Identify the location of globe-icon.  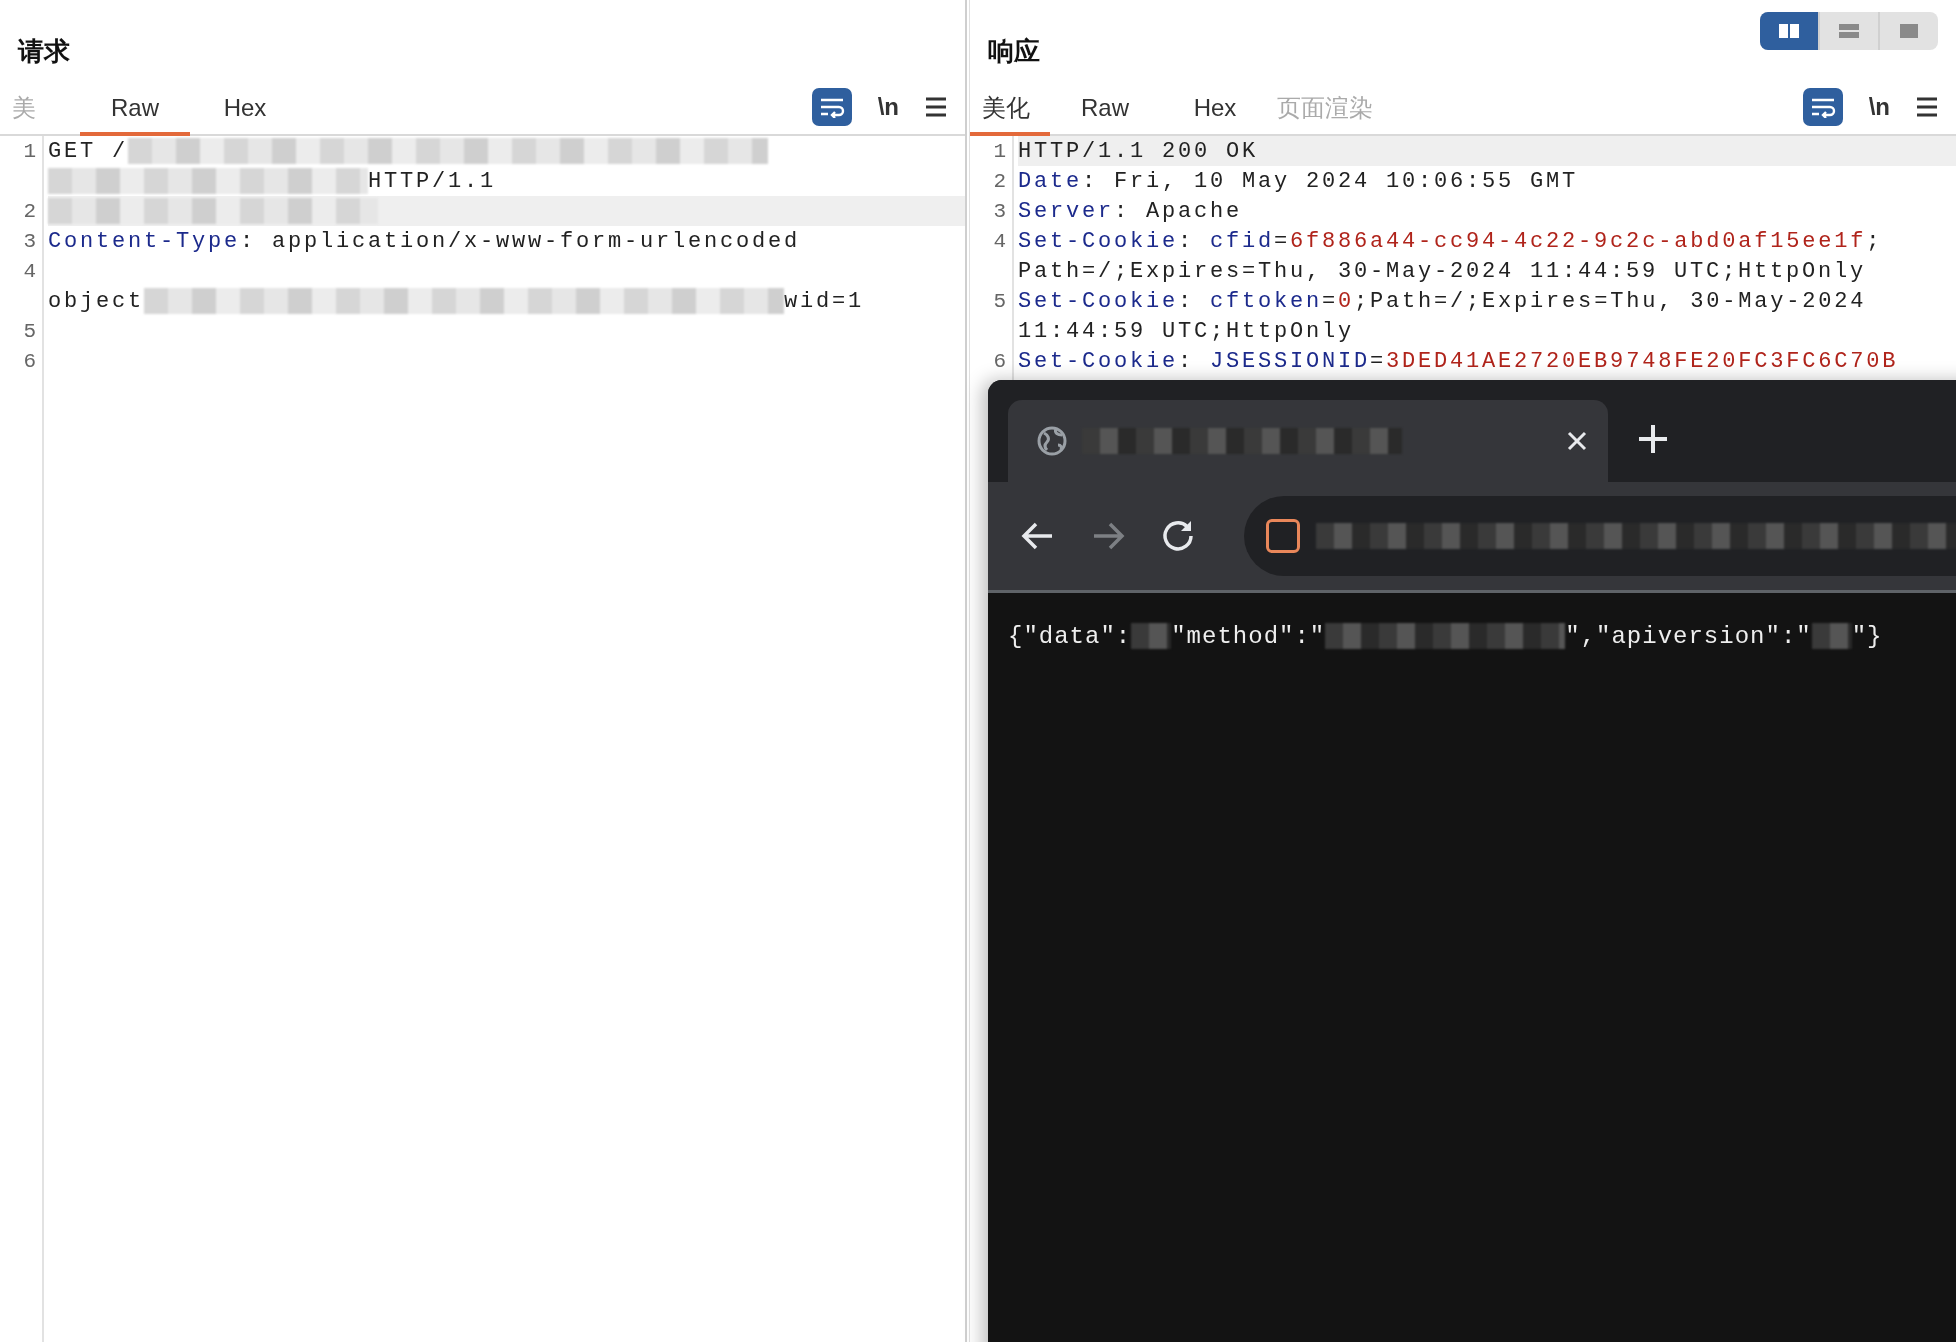
(1052, 441).